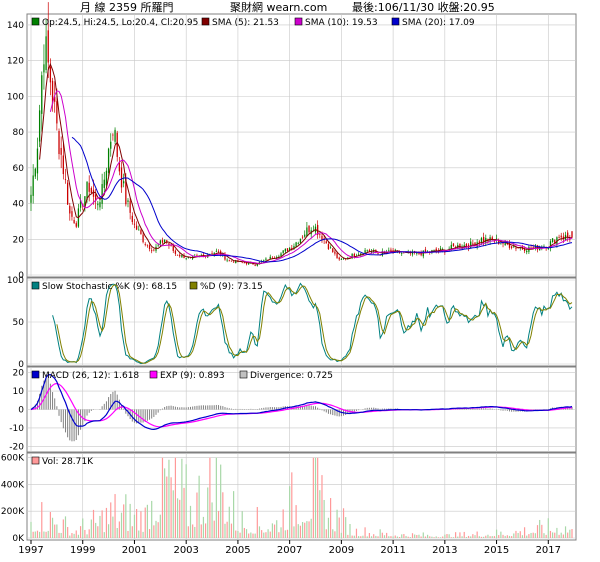  I want to click on x-tick-label: 2015, so click(496, 550).